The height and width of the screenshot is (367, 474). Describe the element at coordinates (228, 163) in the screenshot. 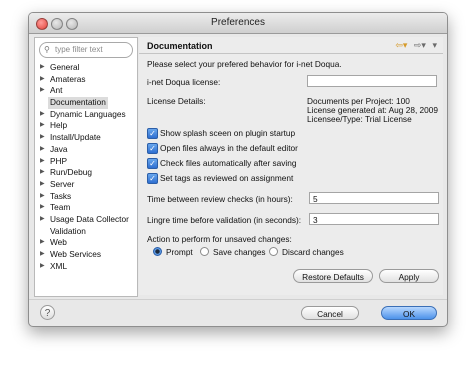

I see `check-after-save-checkbox-label: Check files automatically after saving` at that location.